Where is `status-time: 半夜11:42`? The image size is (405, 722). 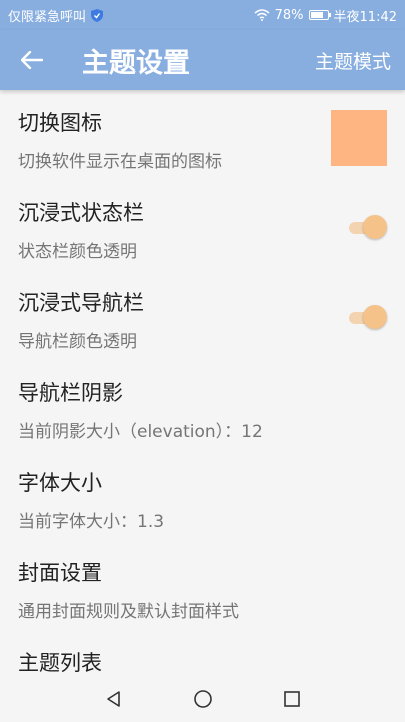
status-time: 半夜11:42 is located at coordinates (365, 17).